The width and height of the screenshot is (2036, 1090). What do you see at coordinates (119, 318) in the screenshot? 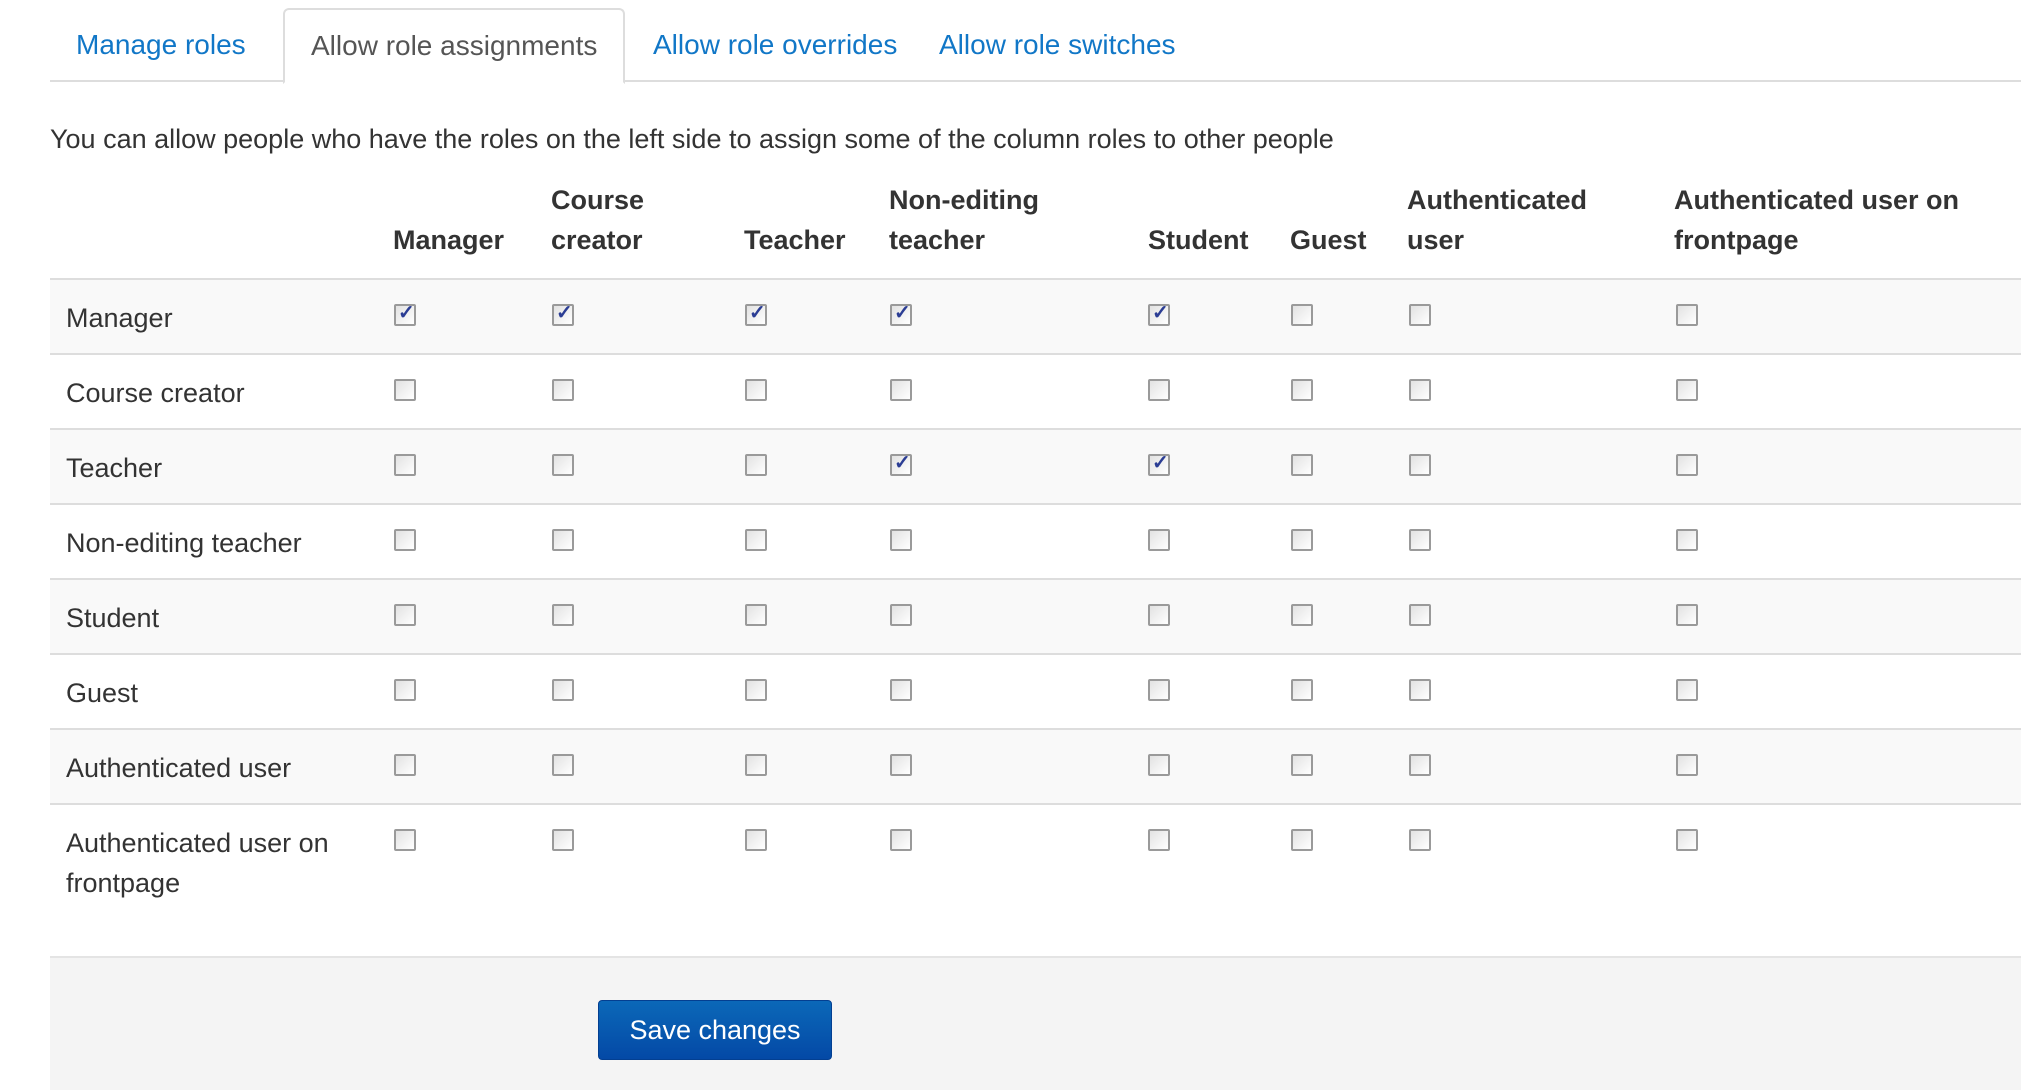
I see `row-role-label: Manager` at bounding box center [119, 318].